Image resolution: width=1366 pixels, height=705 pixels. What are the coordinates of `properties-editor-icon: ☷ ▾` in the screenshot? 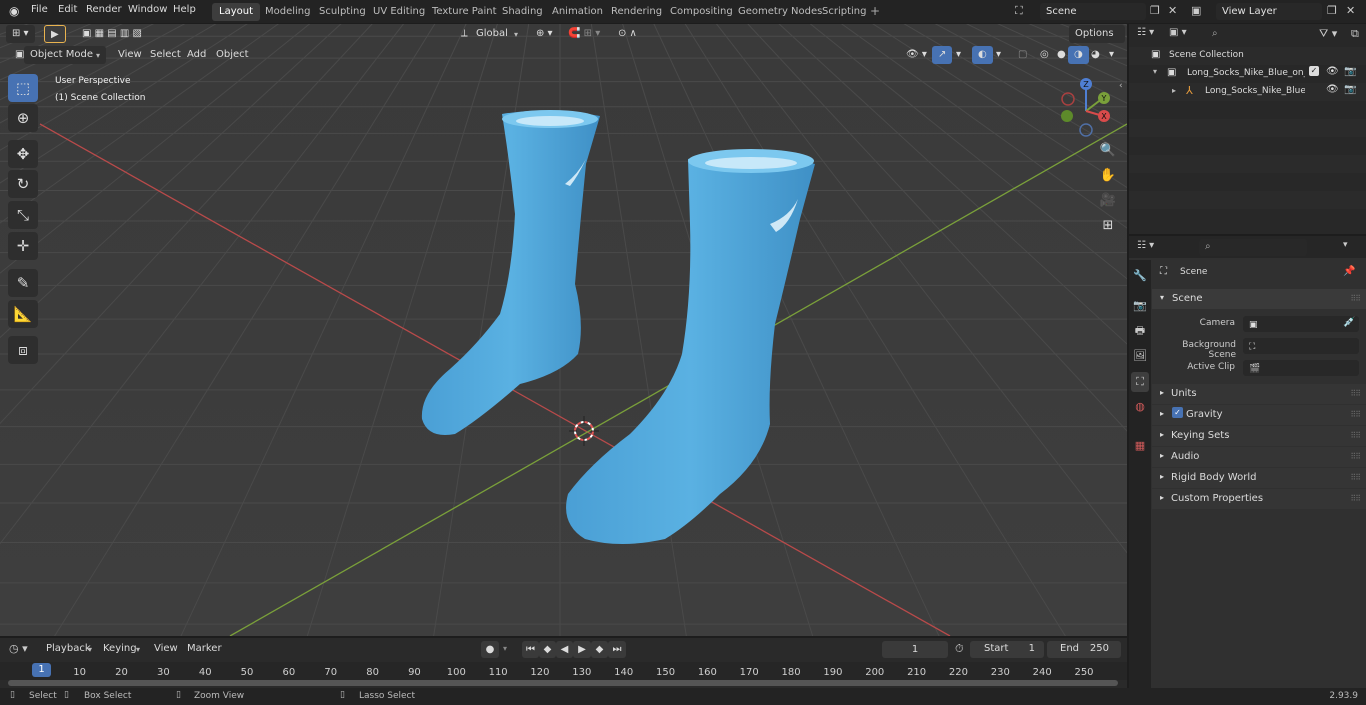 It's located at (1145, 245).